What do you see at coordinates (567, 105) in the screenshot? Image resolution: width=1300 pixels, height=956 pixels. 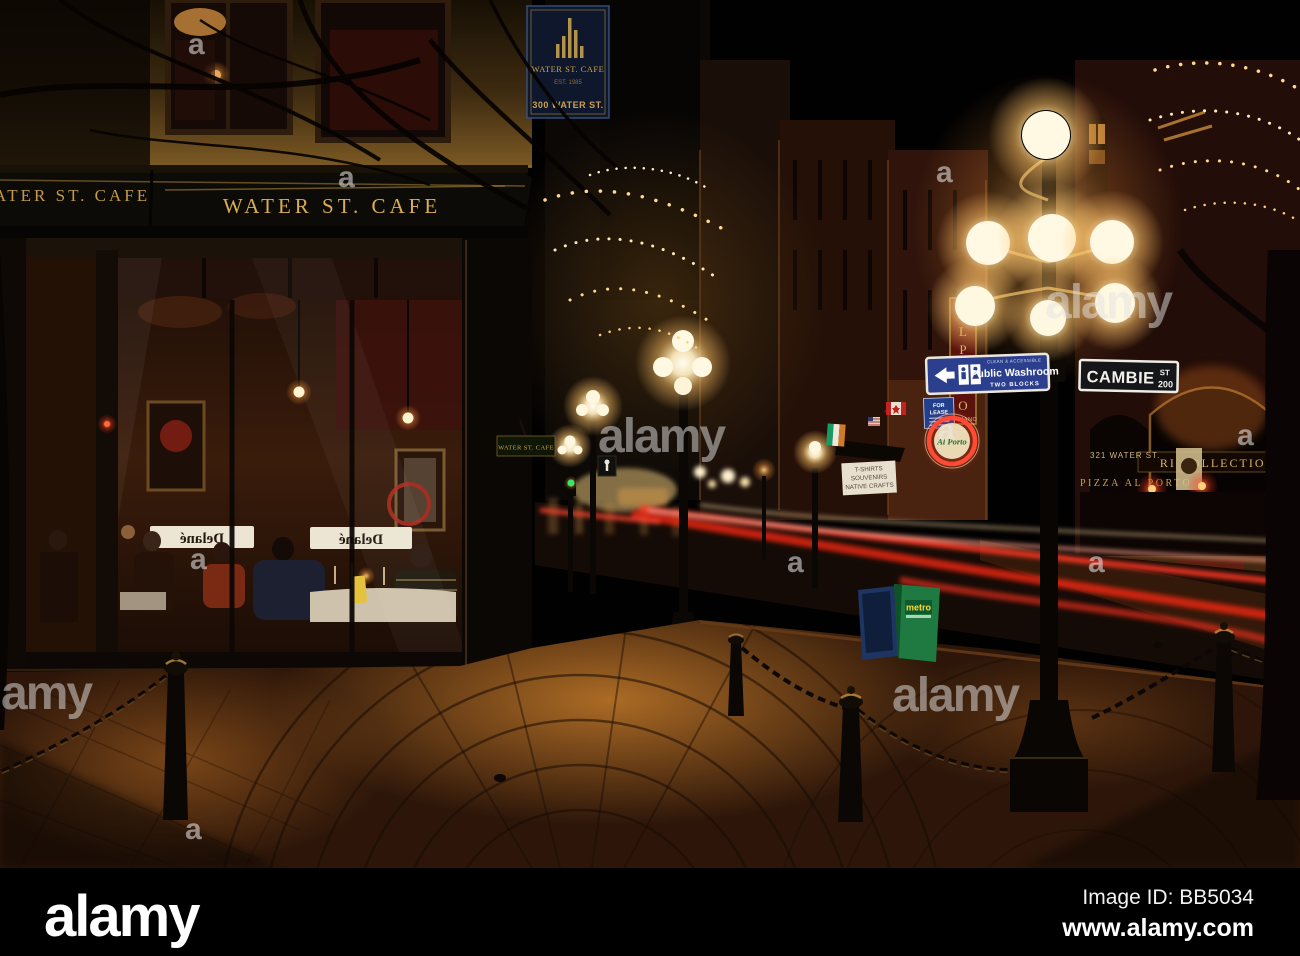 I see `top-sign-address: 300 WATER ST.` at bounding box center [567, 105].